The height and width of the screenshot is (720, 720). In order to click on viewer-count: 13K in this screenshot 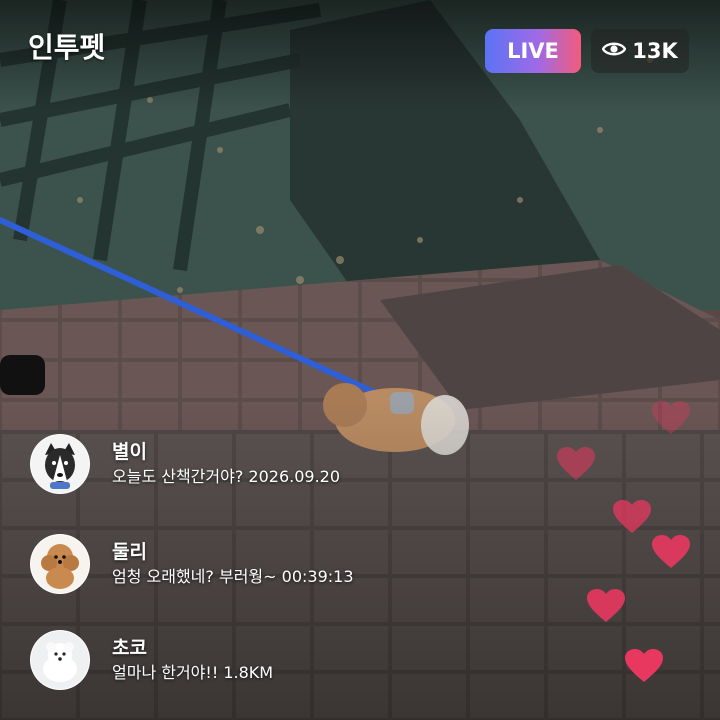, I will do `click(640, 51)`.